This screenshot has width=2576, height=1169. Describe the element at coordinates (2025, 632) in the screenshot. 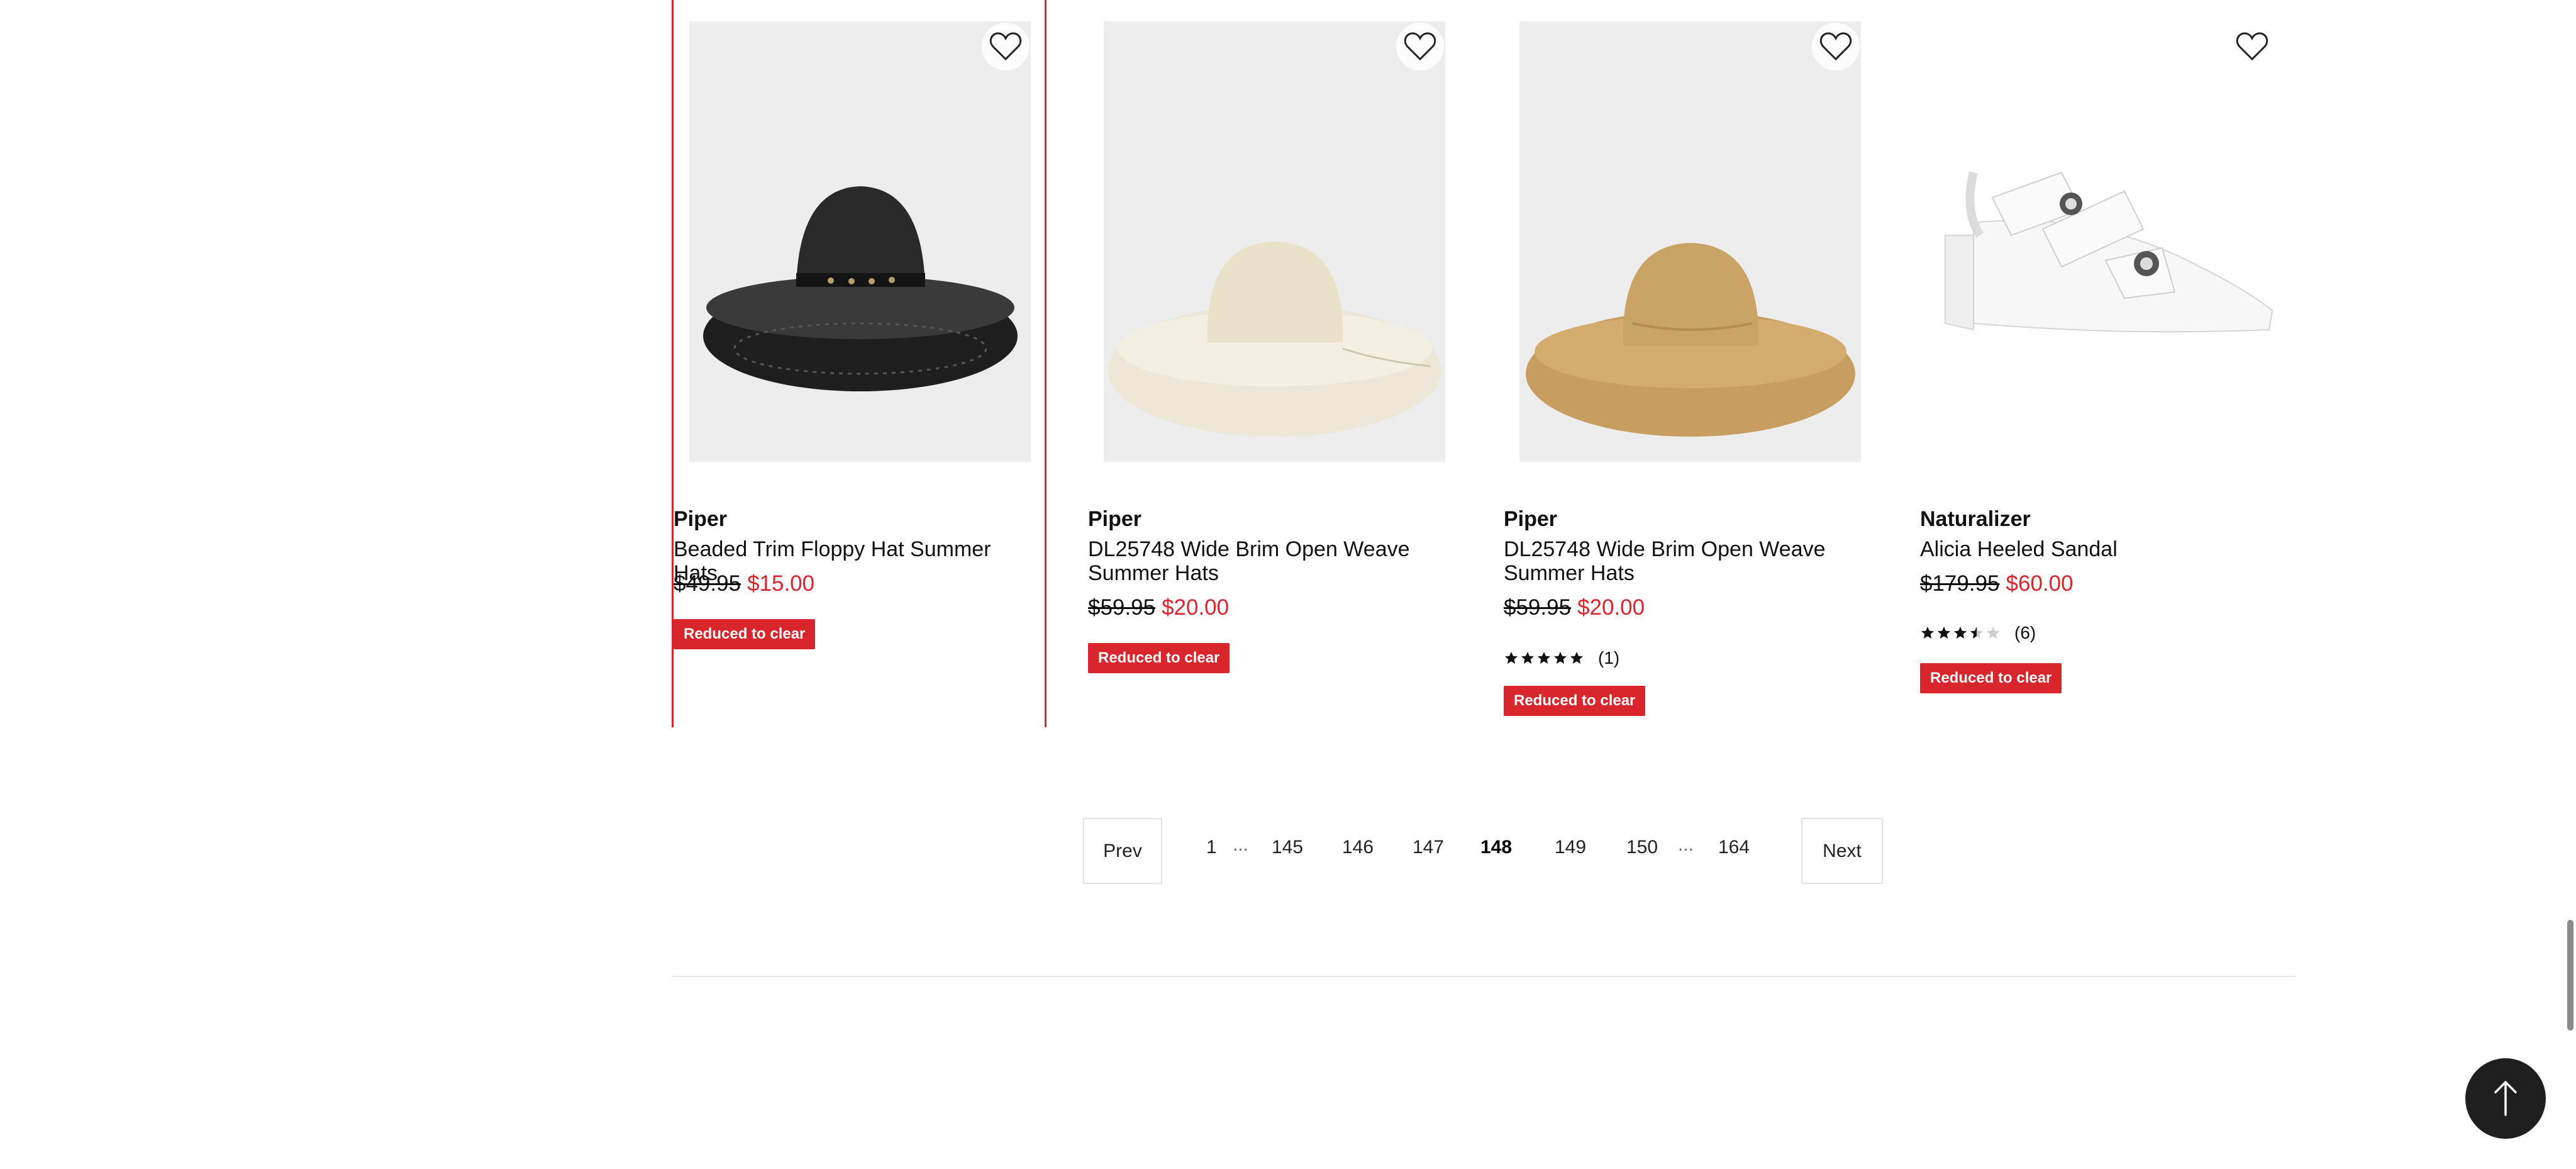

I see `review-count: (6)` at that location.